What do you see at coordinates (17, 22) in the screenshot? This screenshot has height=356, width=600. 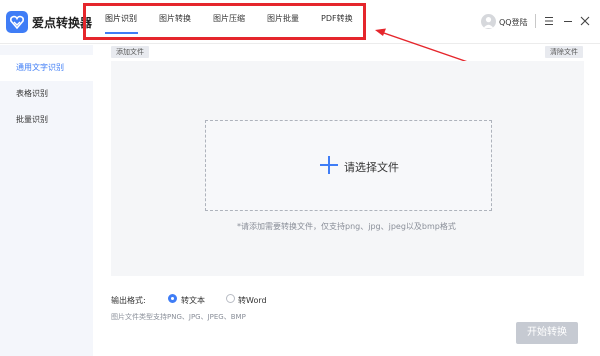 I see `app-logo-icon` at bounding box center [17, 22].